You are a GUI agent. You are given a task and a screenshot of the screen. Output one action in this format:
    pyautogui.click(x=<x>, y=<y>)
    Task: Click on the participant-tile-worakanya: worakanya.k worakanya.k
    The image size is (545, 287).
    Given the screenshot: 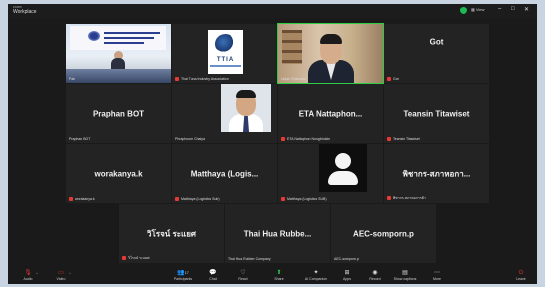 What is the action you would take?
    pyautogui.click(x=118, y=173)
    